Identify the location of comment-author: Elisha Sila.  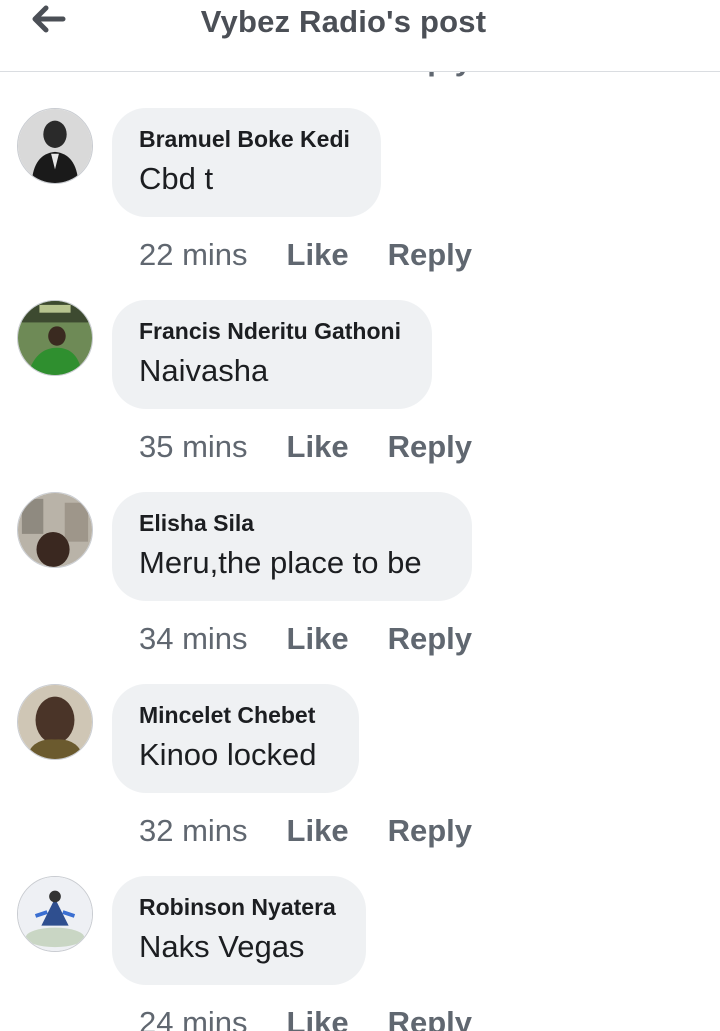
(292, 523).